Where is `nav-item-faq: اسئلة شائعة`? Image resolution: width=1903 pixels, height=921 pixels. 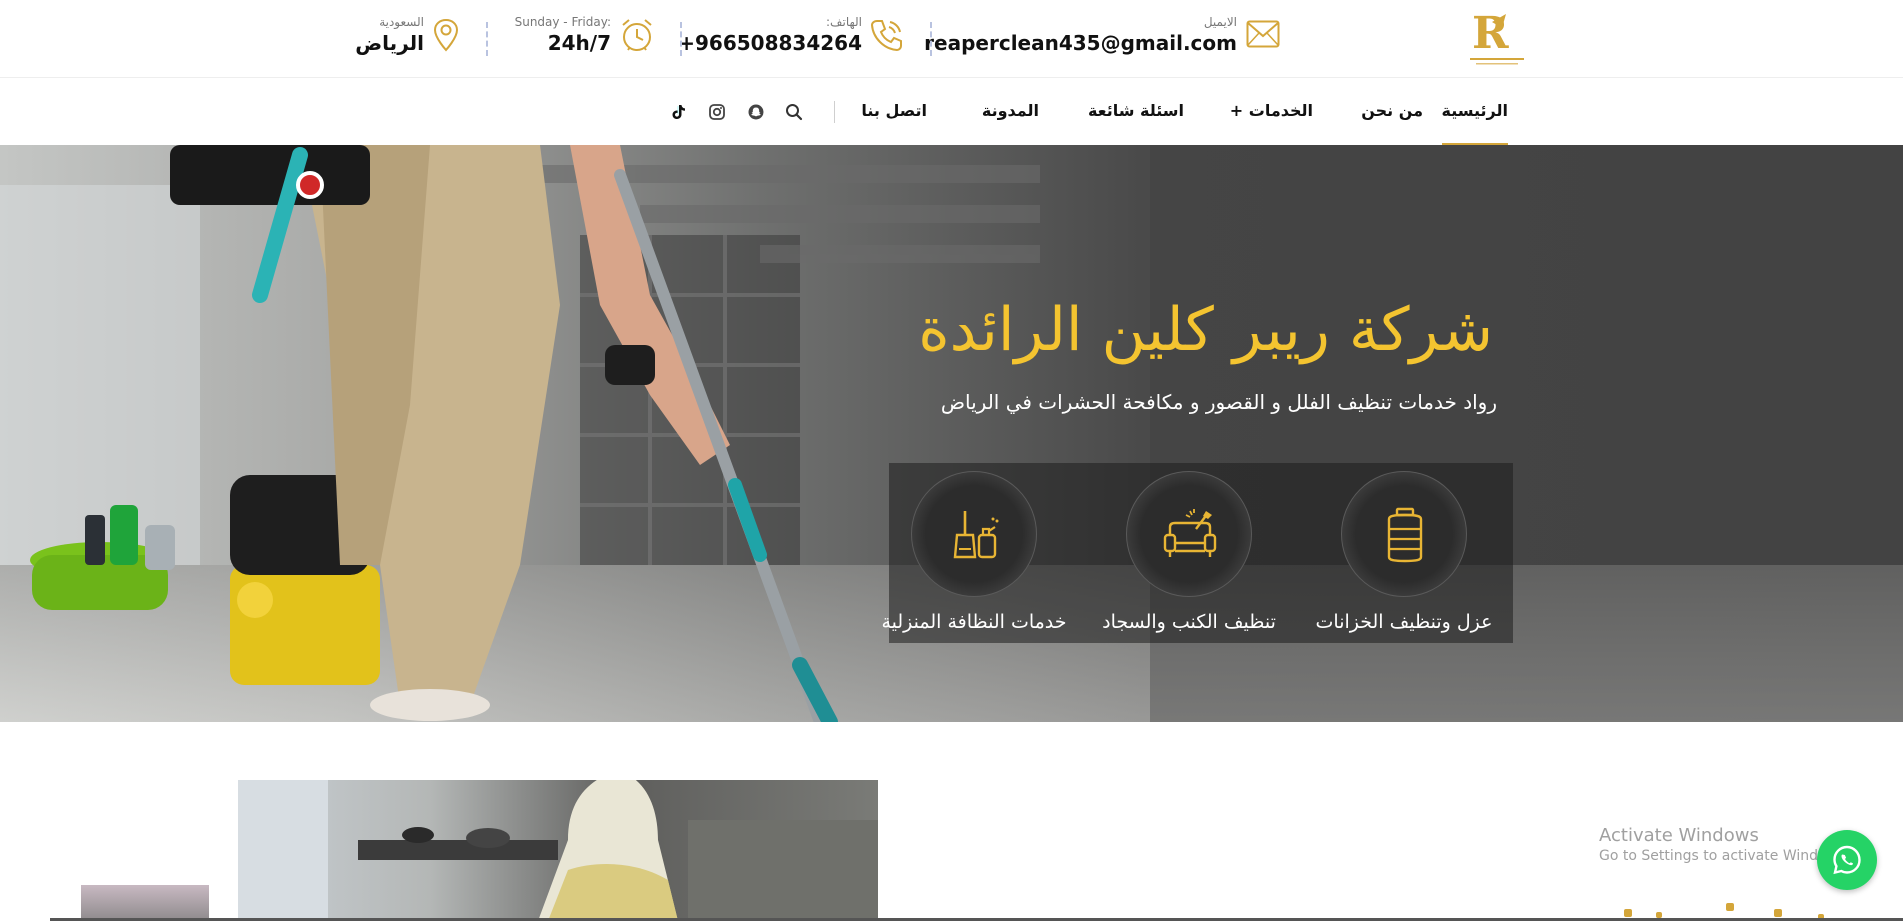
nav-item-faq: اسئلة شائعة is located at coordinates (1136, 110).